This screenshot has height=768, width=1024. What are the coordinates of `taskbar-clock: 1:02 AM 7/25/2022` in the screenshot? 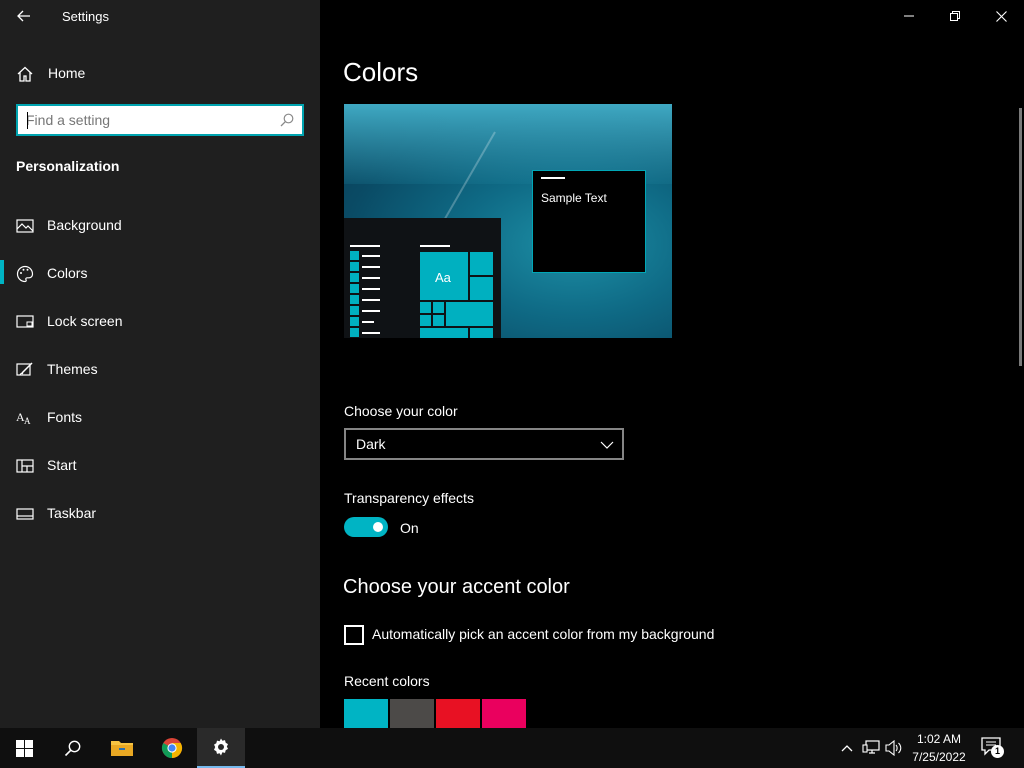 It's located at (939, 748).